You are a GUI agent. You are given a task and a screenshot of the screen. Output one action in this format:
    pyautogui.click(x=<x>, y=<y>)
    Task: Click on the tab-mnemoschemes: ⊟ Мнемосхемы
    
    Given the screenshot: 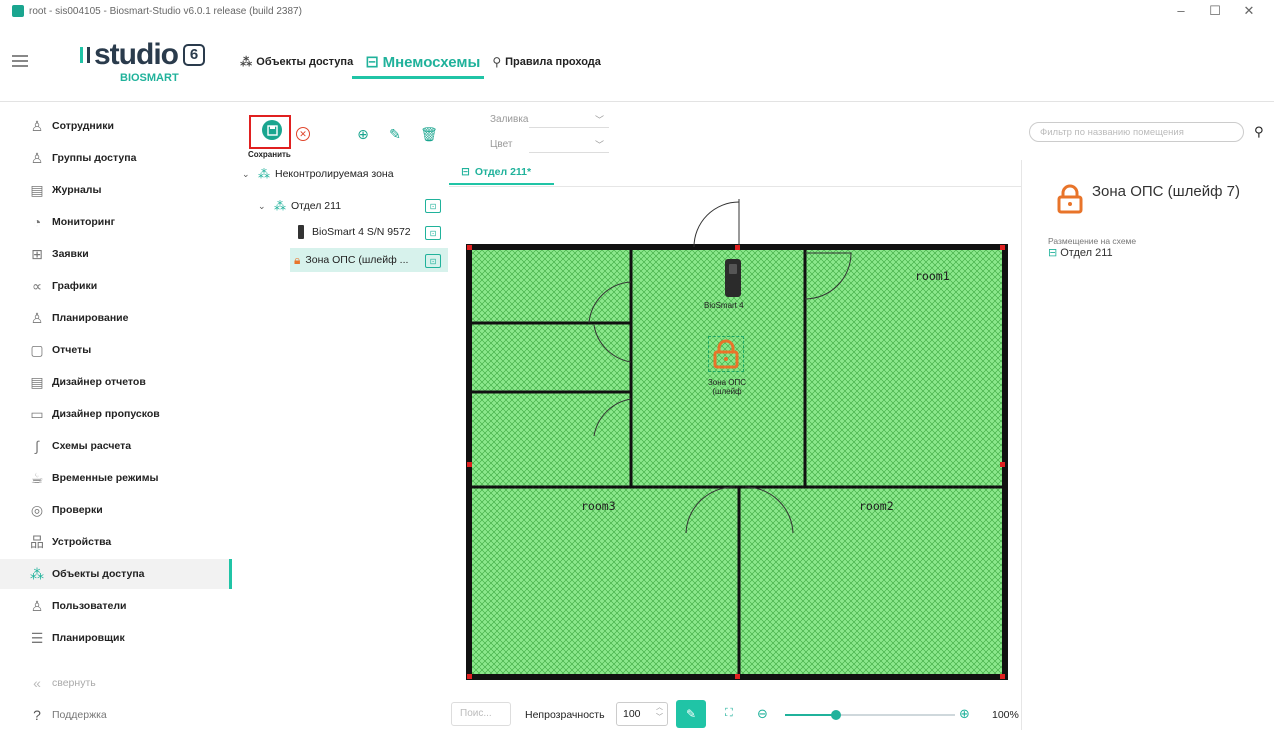 What is the action you would take?
    pyautogui.click(x=422, y=62)
    